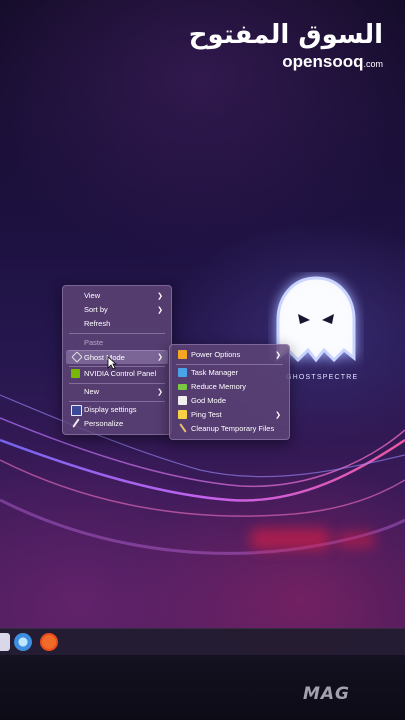 Image resolution: width=405 pixels, height=720 pixels. What do you see at coordinates (209, 400) in the screenshot?
I see `menu-item-label: God Mode` at bounding box center [209, 400].